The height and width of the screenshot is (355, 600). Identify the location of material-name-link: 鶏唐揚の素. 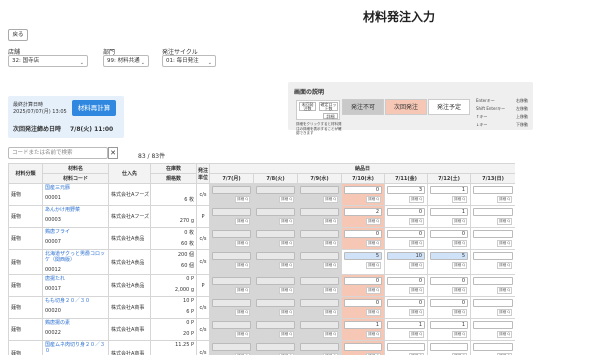
(75, 323).